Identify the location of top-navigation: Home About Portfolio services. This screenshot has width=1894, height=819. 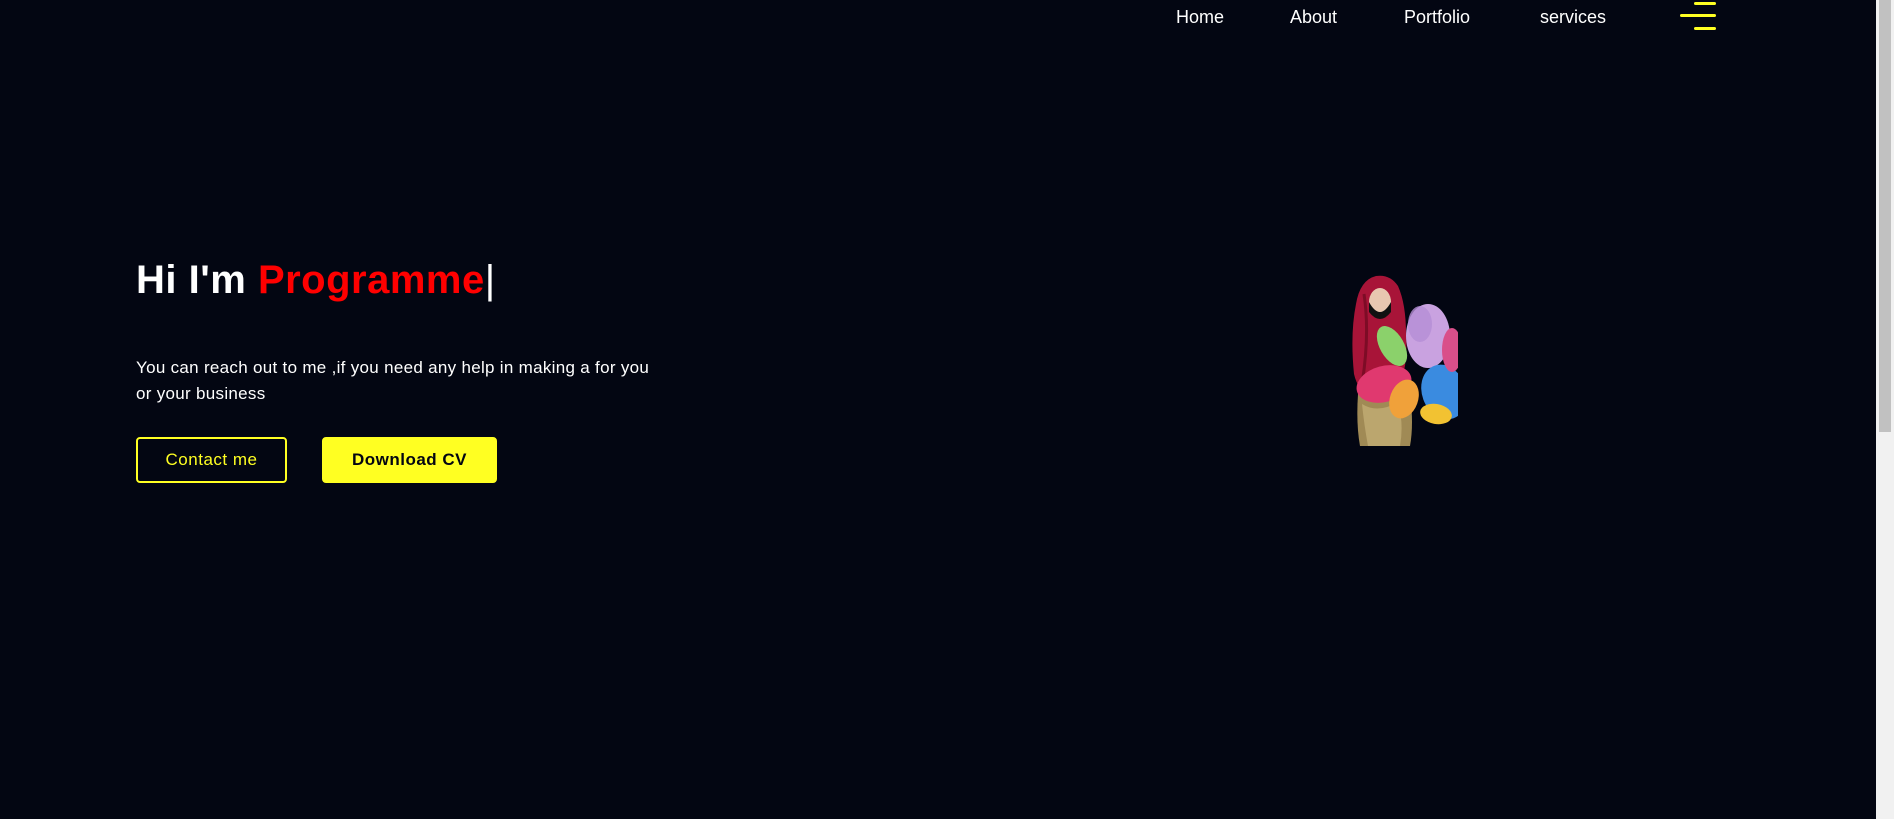
(938, 17).